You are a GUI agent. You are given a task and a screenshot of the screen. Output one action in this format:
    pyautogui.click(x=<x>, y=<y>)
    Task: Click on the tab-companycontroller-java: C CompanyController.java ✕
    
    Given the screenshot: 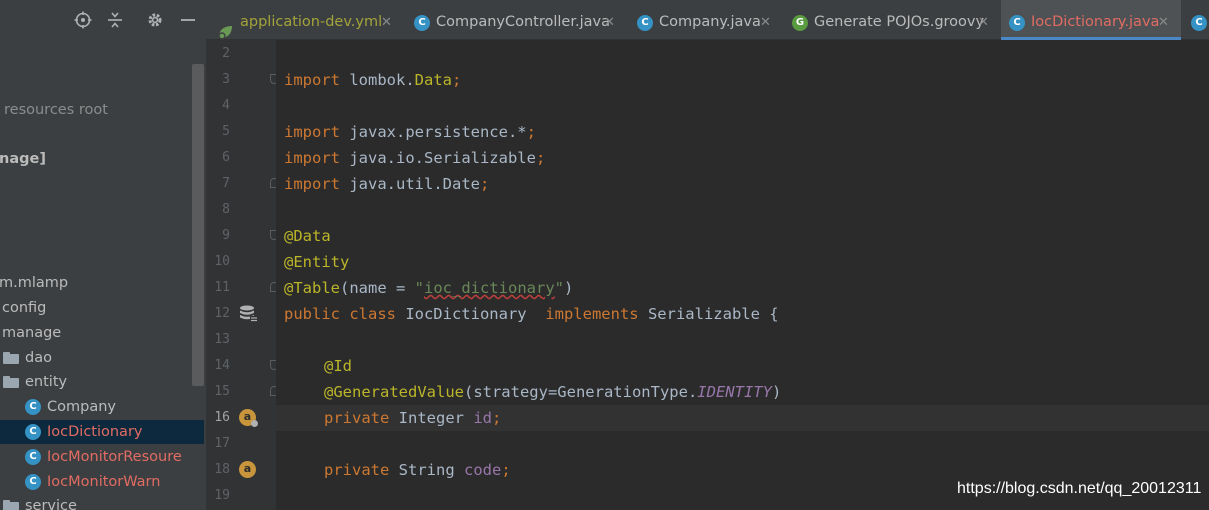 What is the action you would take?
    pyautogui.click(x=517, y=20)
    